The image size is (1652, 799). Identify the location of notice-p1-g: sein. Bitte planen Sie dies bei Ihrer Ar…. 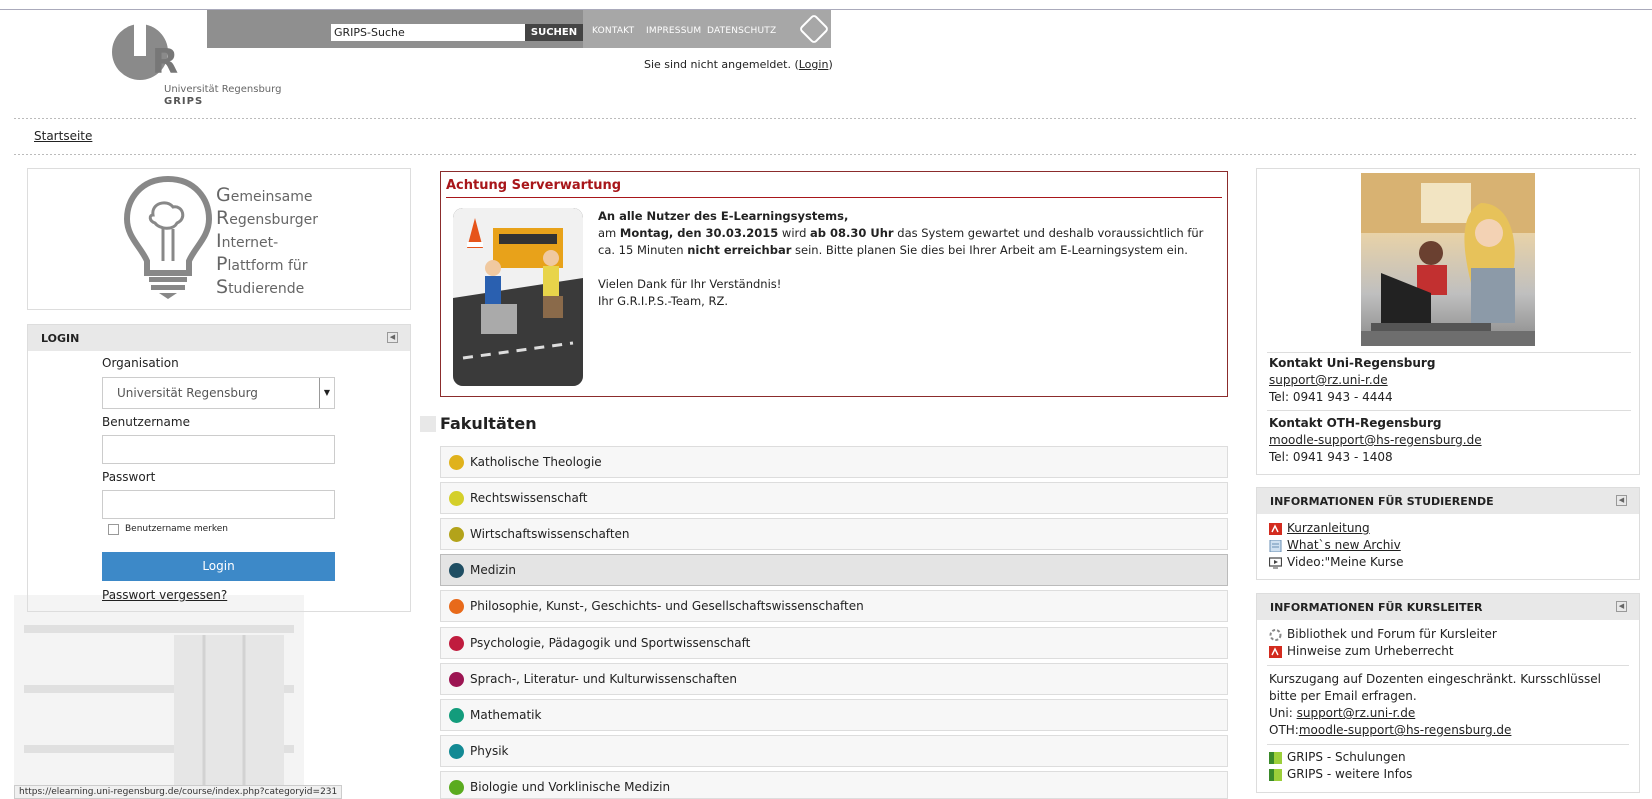
(989, 250).